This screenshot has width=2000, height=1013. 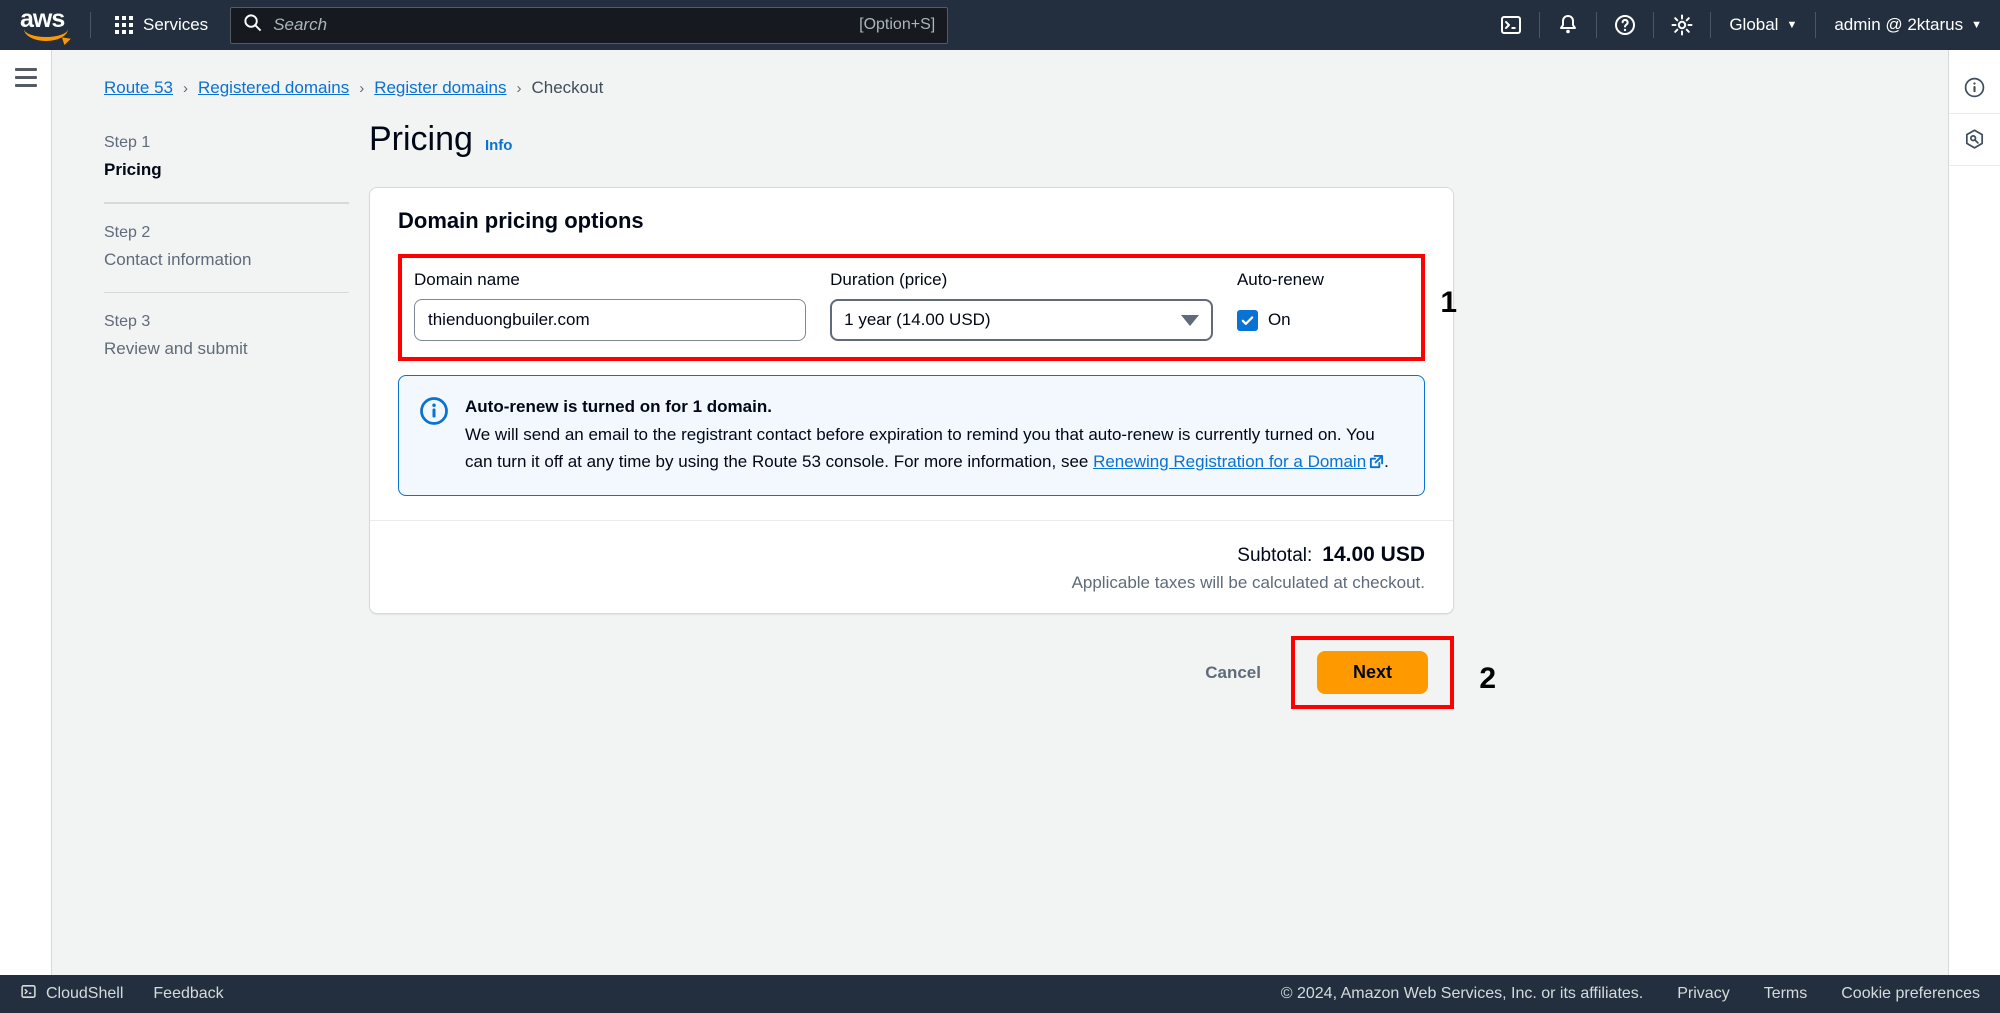 What do you see at coordinates (1233, 673) in the screenshot?
I see `cancel-button: Cancel` at bounding box center [1233, 673].